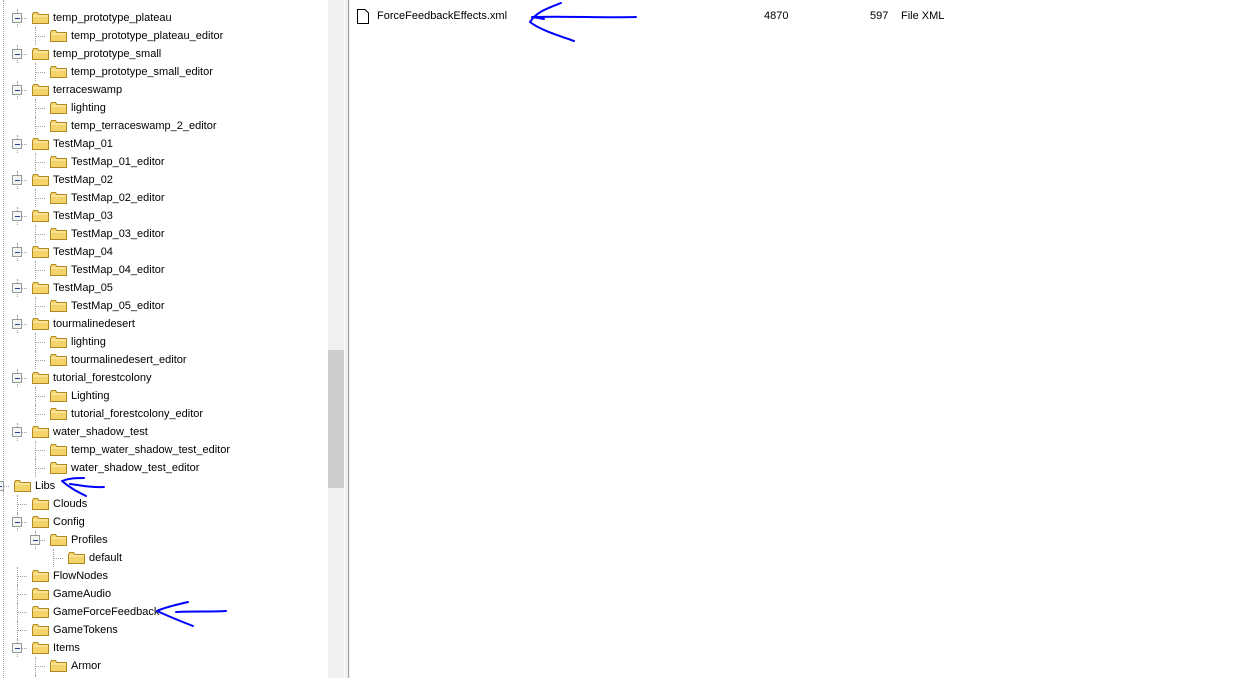 The height and width of the screenshot is (678, 1236). I want to click on tree-item: water_shadow_test, so click(164, 432).